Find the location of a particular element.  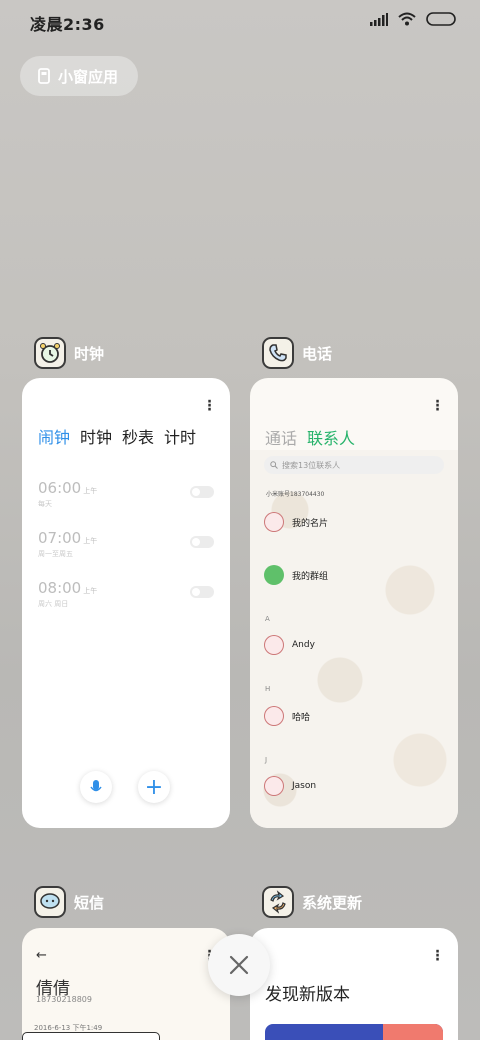

update-headline: 发现新版本 is located at coordinates (307, 995).